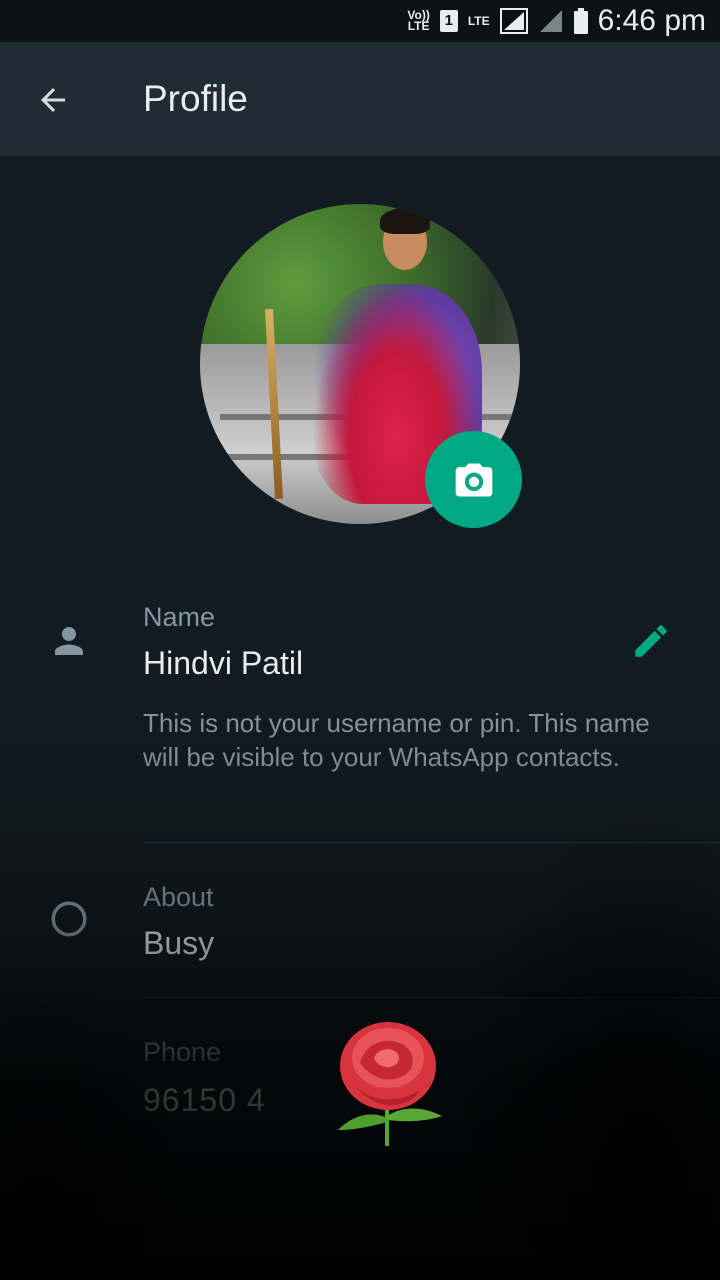  What do you see at coordinates (195, 98) in the screenshot?
I see `page-title: Profile` at bounding box center [195, 98].